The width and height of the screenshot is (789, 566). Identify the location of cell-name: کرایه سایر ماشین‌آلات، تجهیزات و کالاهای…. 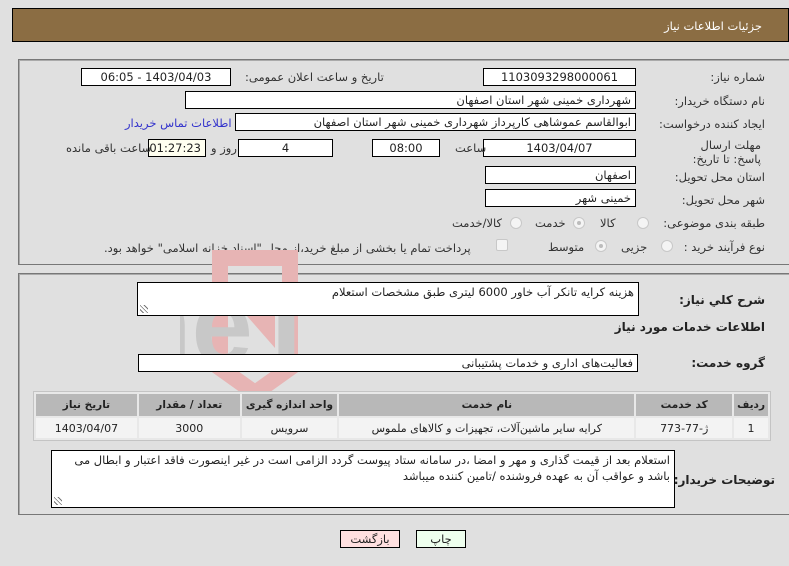
(487, 428).